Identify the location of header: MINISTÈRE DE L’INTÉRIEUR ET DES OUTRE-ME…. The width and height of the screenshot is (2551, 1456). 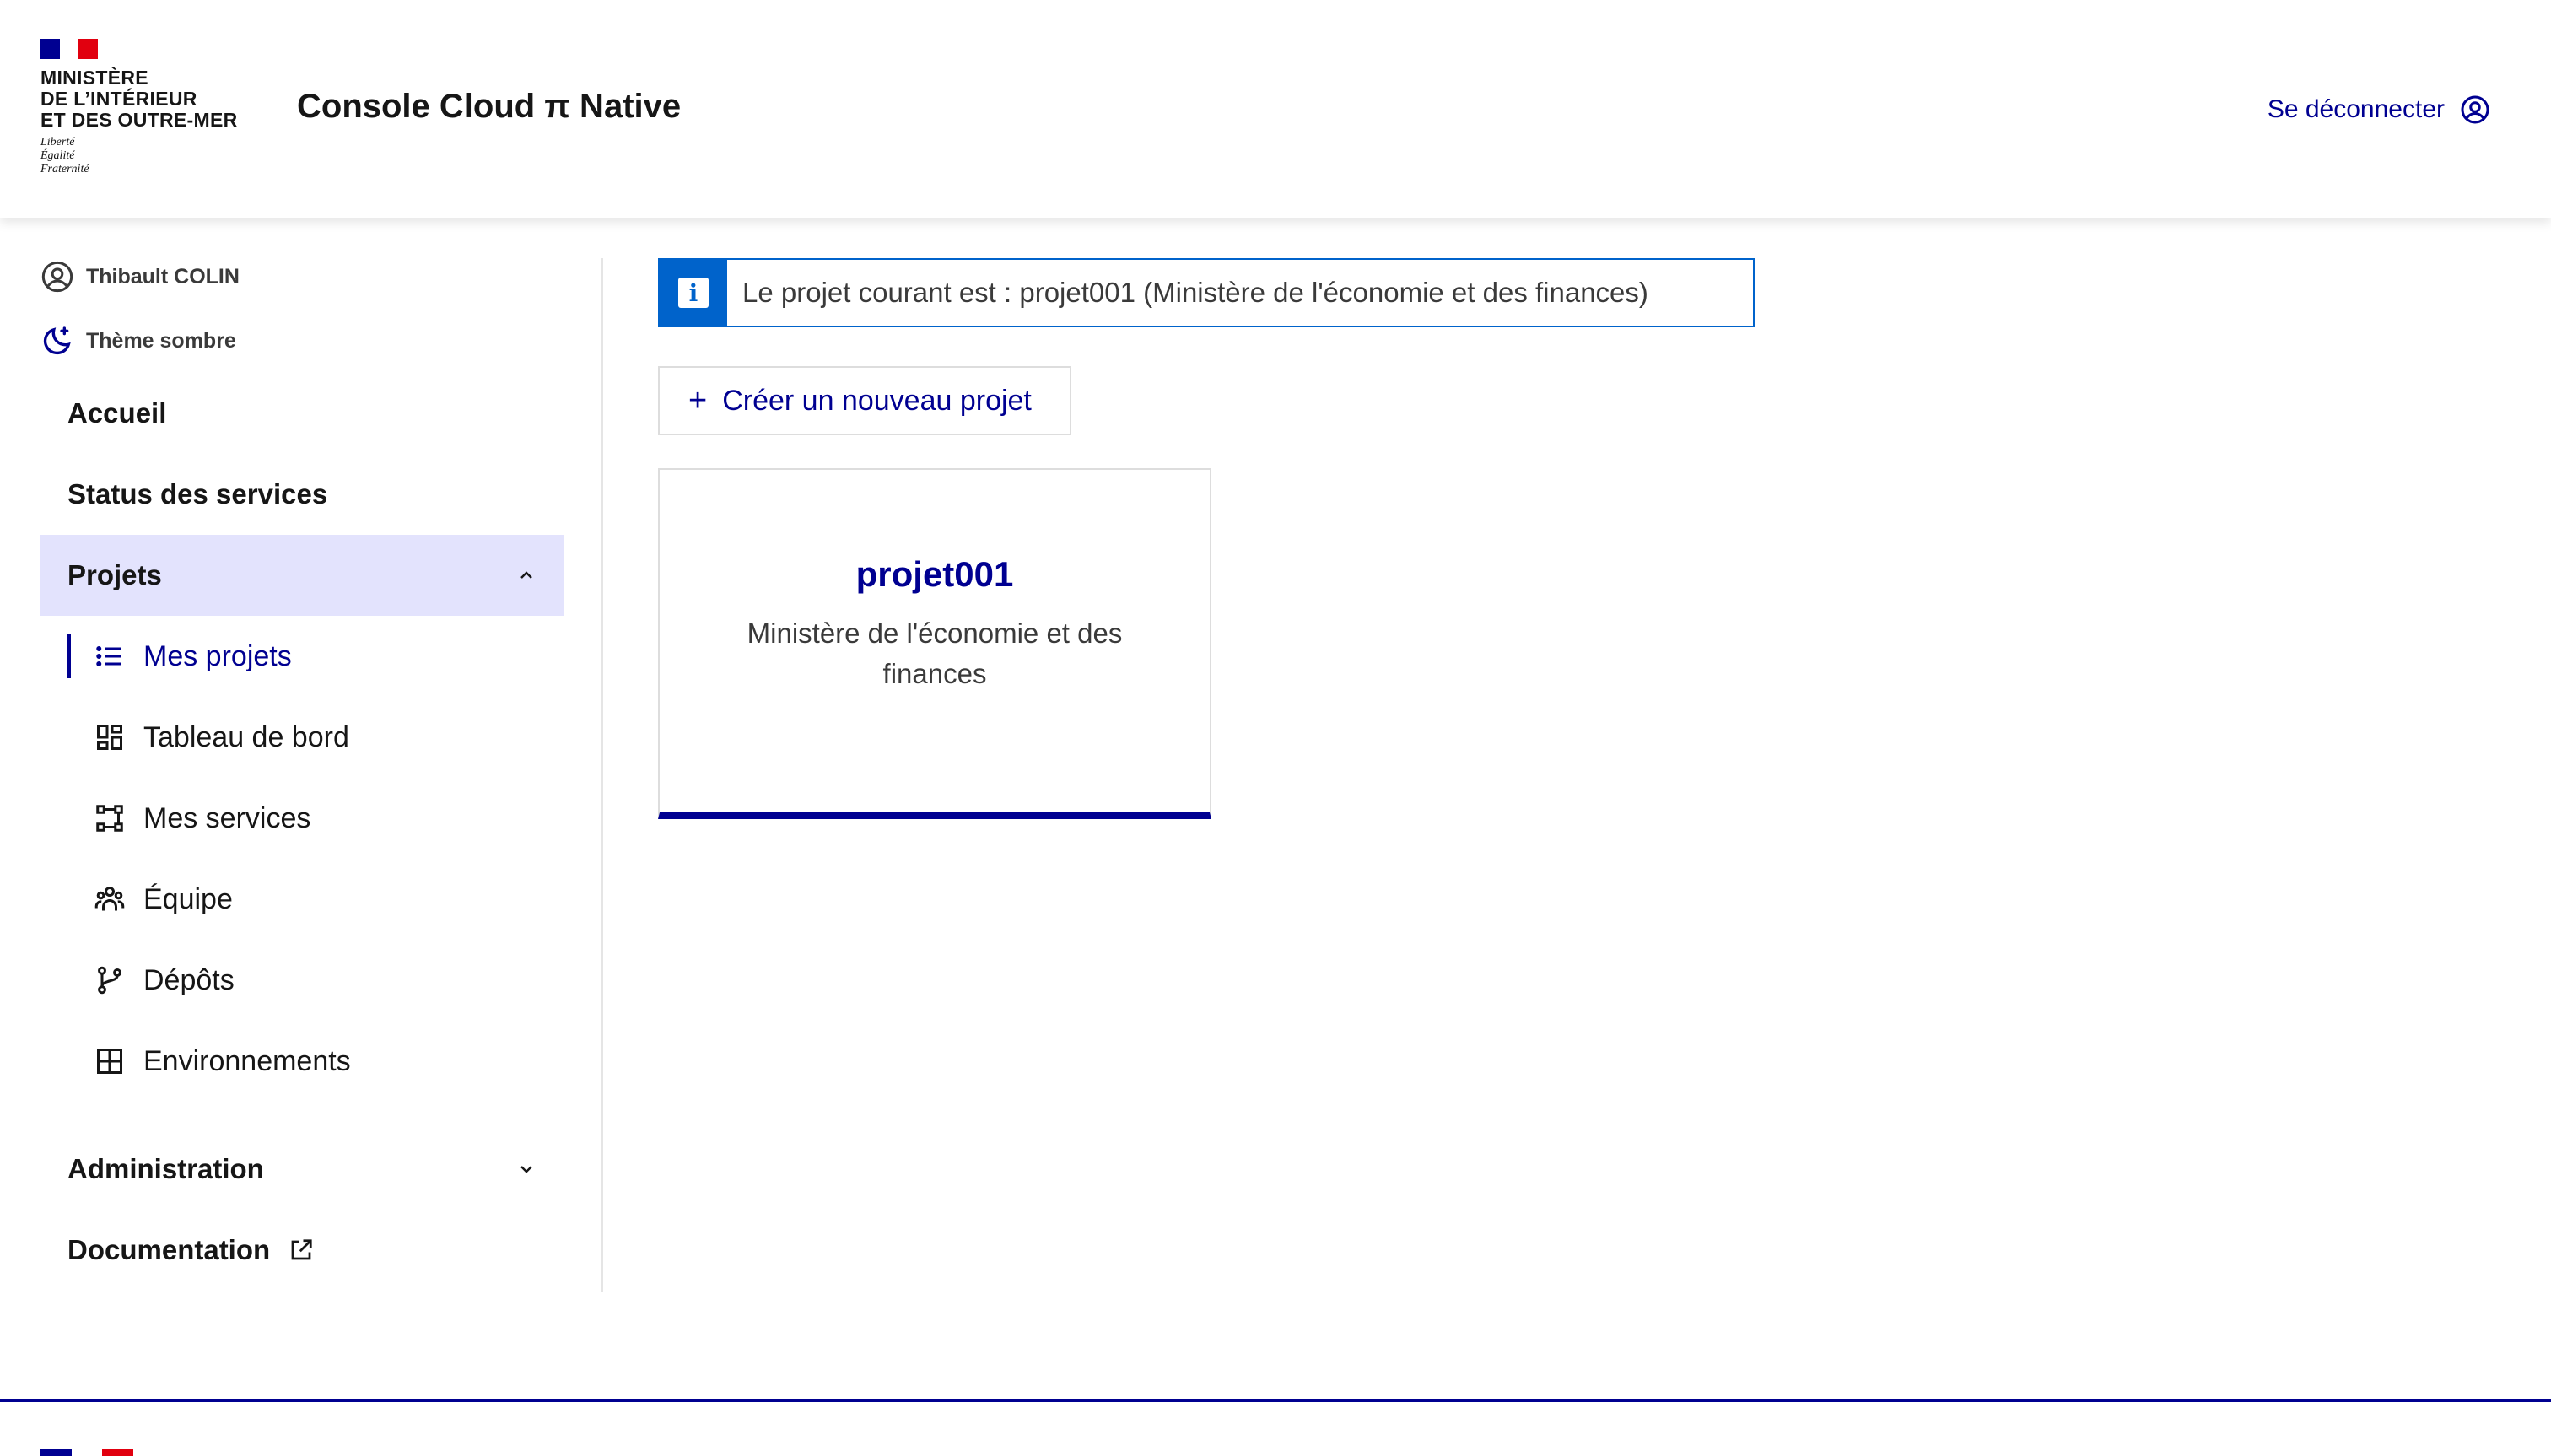
(1275, 109).